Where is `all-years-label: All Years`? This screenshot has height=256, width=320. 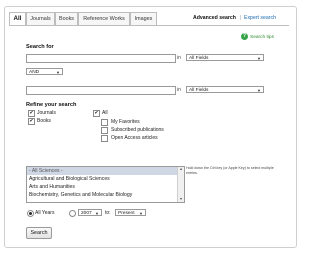
all-years-label: All Years is located at coordinates (45, 213).